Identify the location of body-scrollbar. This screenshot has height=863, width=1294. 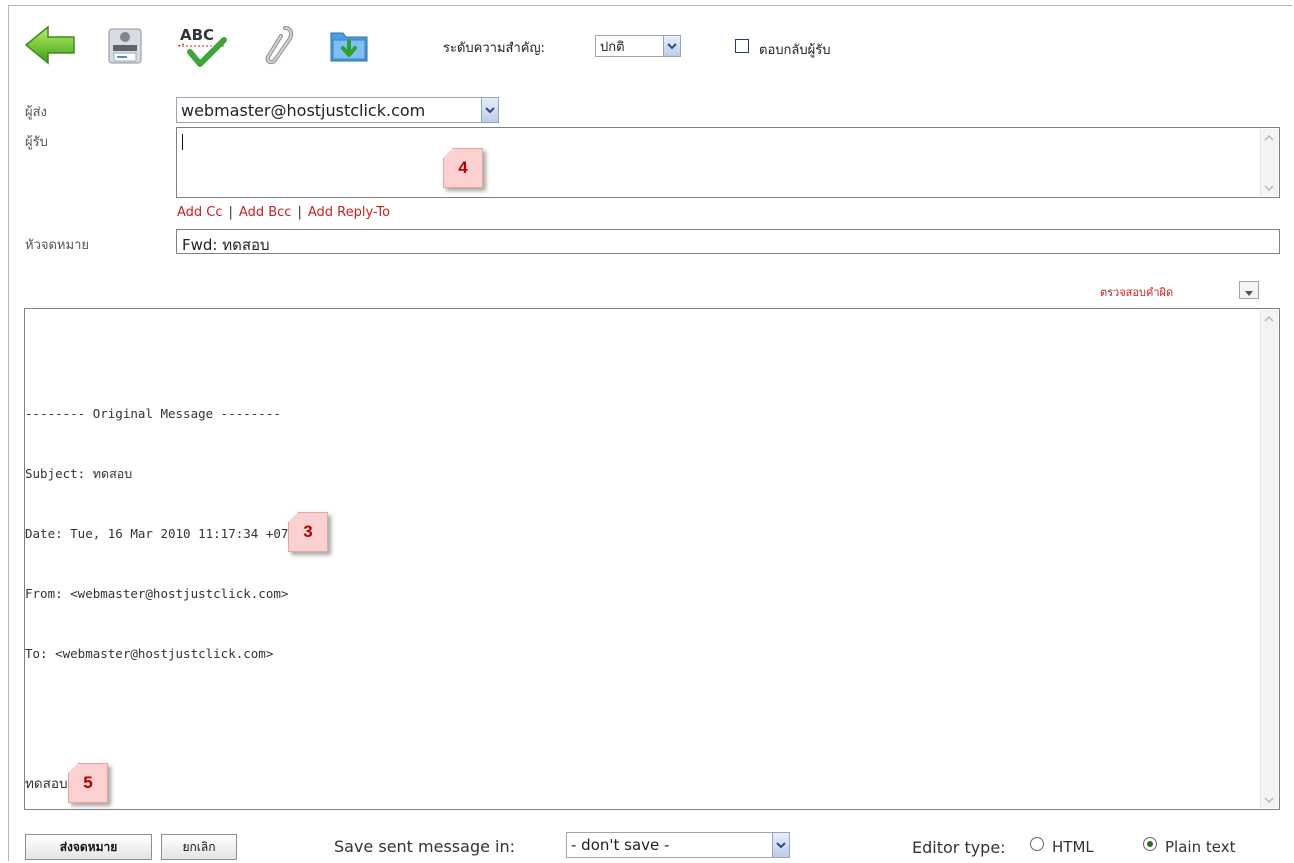
(1269, 559).